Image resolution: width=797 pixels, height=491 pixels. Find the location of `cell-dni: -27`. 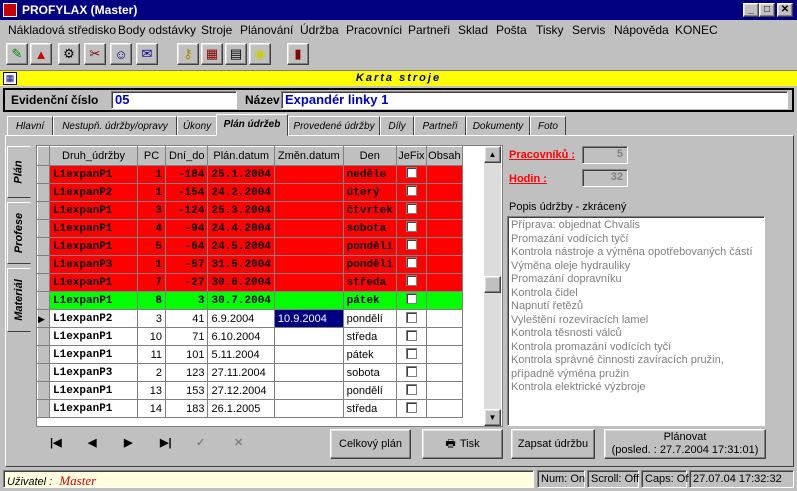

cell-dni: -27 is located at coordinates (186, 282).